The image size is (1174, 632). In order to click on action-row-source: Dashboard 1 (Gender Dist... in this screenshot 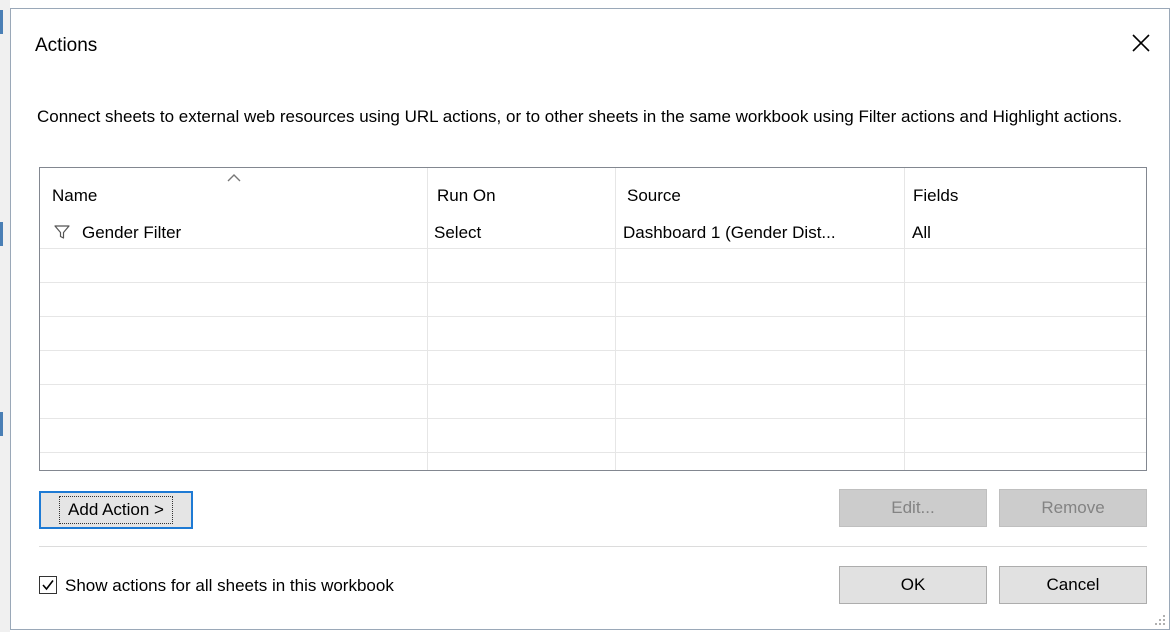, I will do `click(729, 233)`.